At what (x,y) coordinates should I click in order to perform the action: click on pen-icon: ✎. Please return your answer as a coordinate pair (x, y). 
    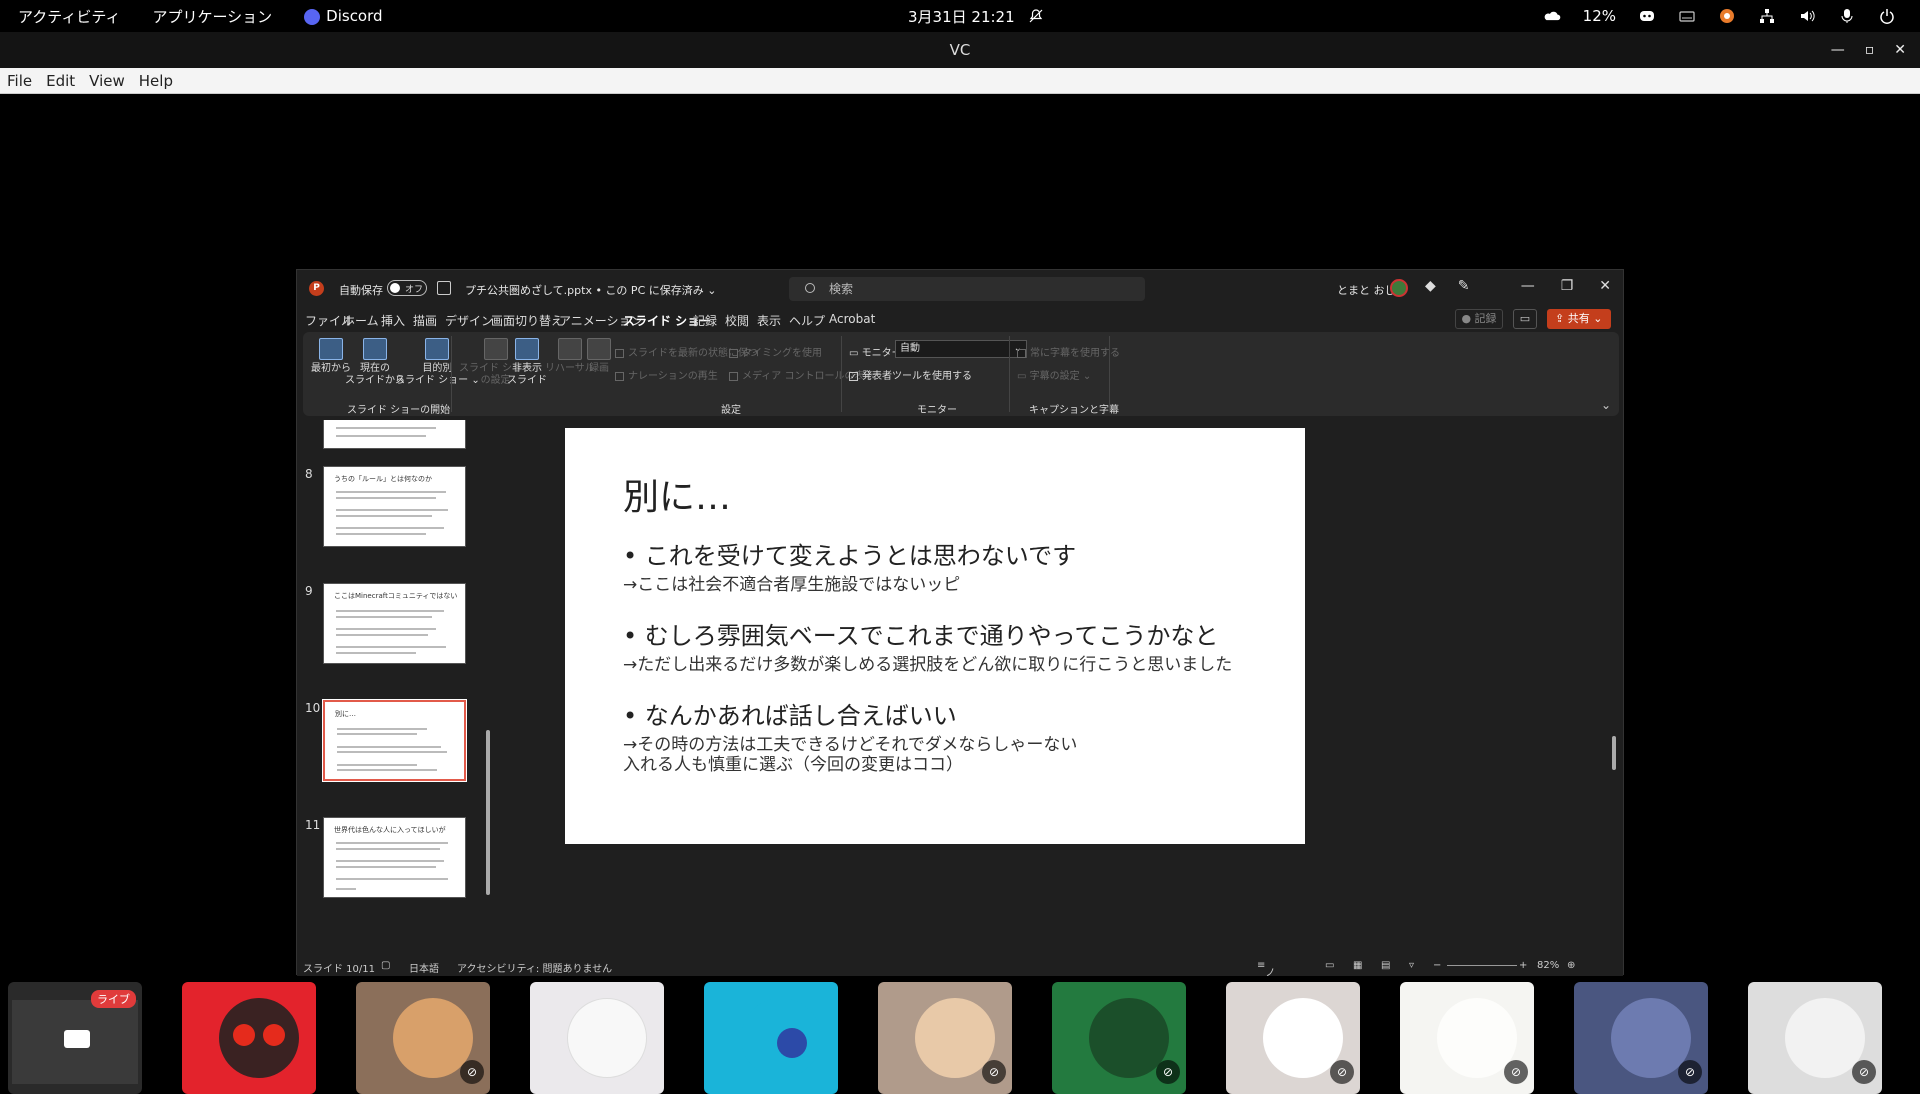
    Looking at the image, I should click on (1464, 286).